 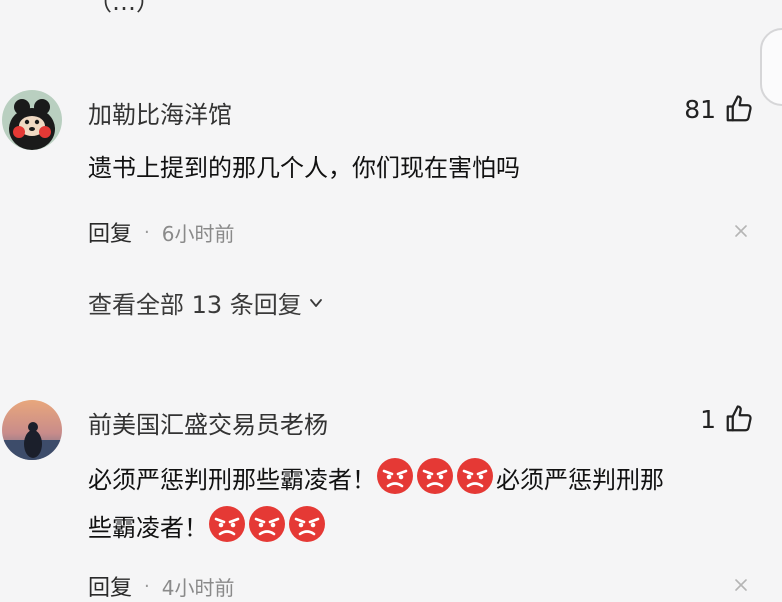 What do you see at coordinates (198, 233) in the screenshot?
I see `timestamp: 6小时前` at bounding box center [198, 233].